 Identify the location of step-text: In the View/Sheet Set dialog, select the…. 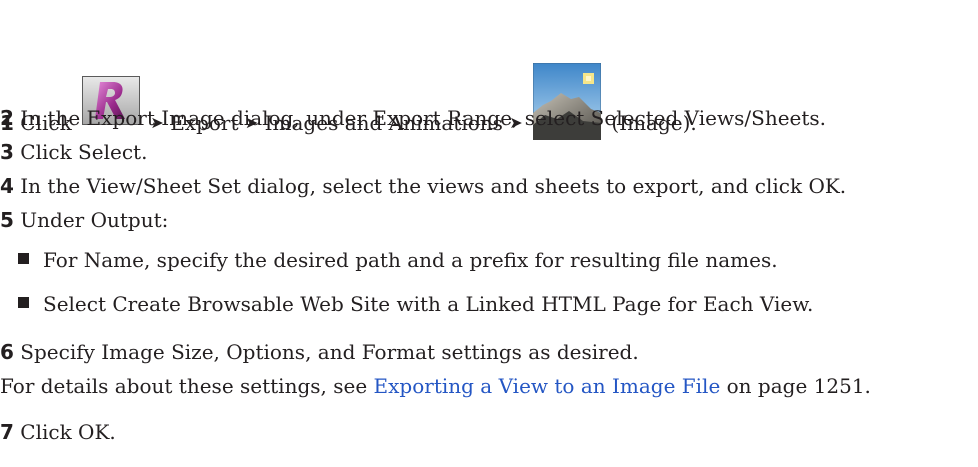
(433, 186).